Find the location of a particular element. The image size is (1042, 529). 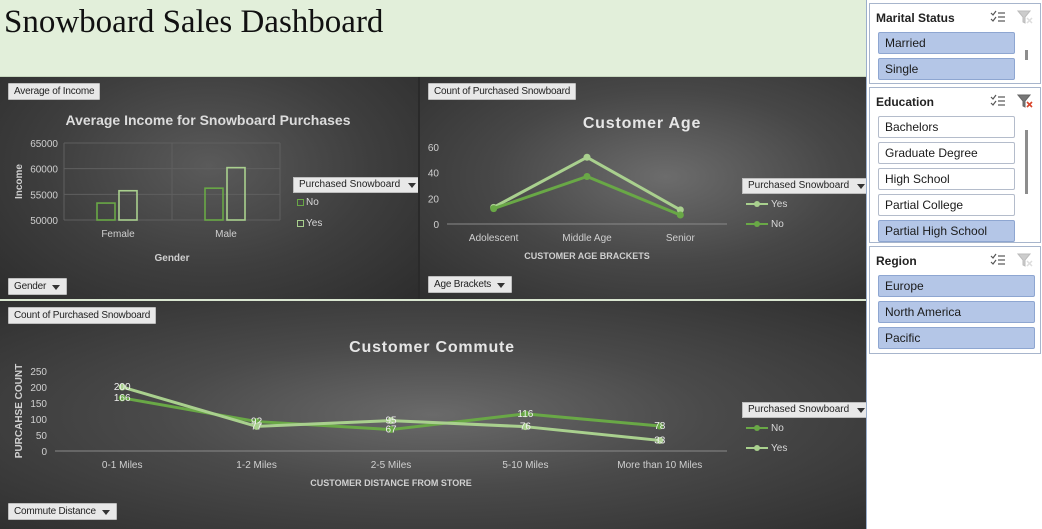

y-axis-title: Income is located at coordinates (19, 181).